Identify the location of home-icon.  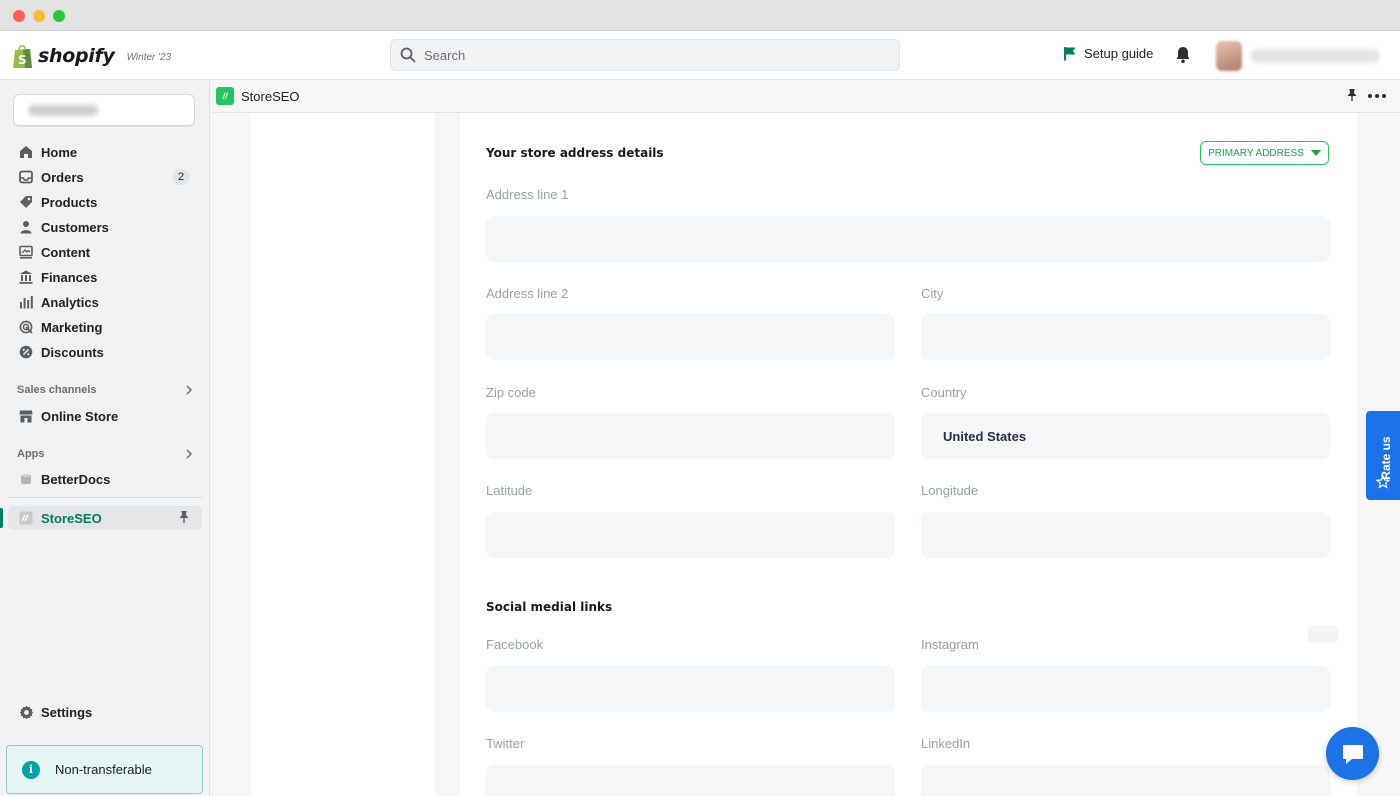
(26, 152).